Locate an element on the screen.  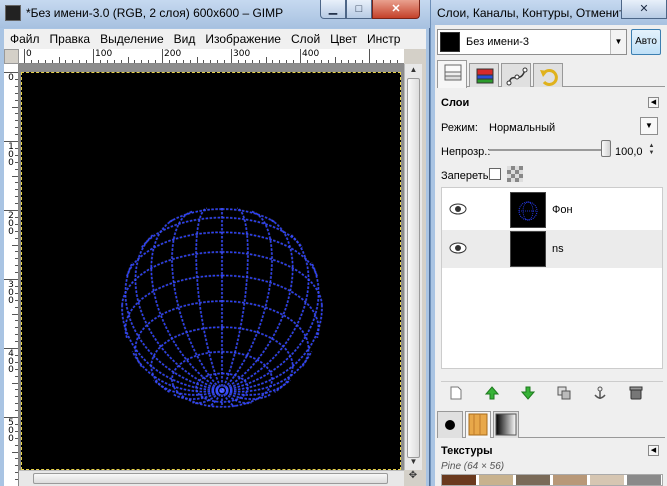
dock-close-button: ✕ is located at coordinates (644, 9).